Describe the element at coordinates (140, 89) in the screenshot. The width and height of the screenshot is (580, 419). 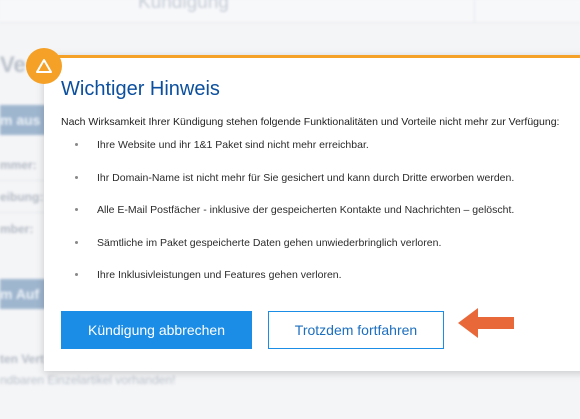
I see `dialog-title: Wichtiger Hinweis` at that location.